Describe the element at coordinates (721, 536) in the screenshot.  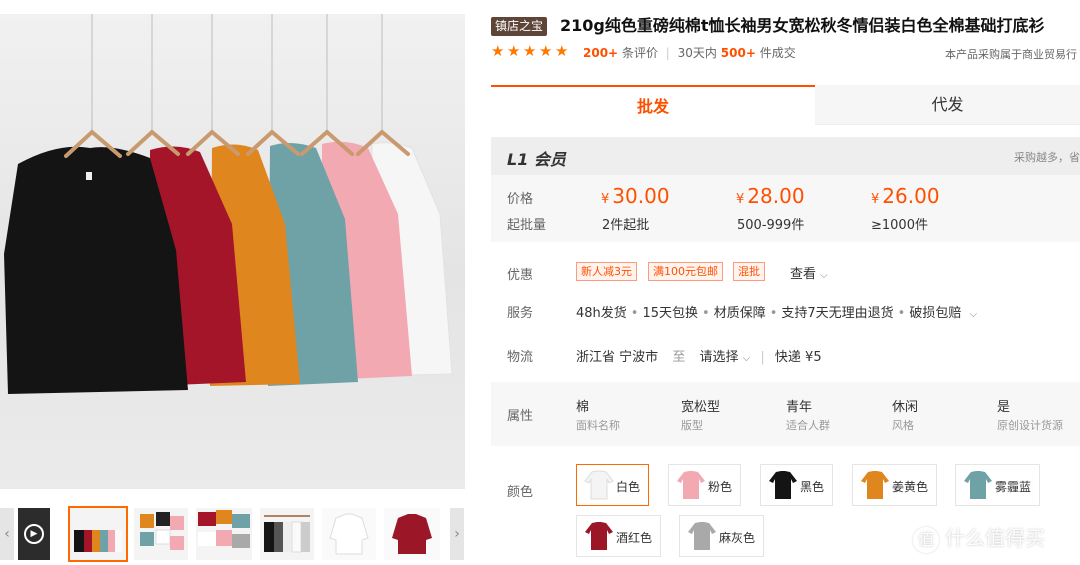
I see `color-option: 麻灰色` at that location.